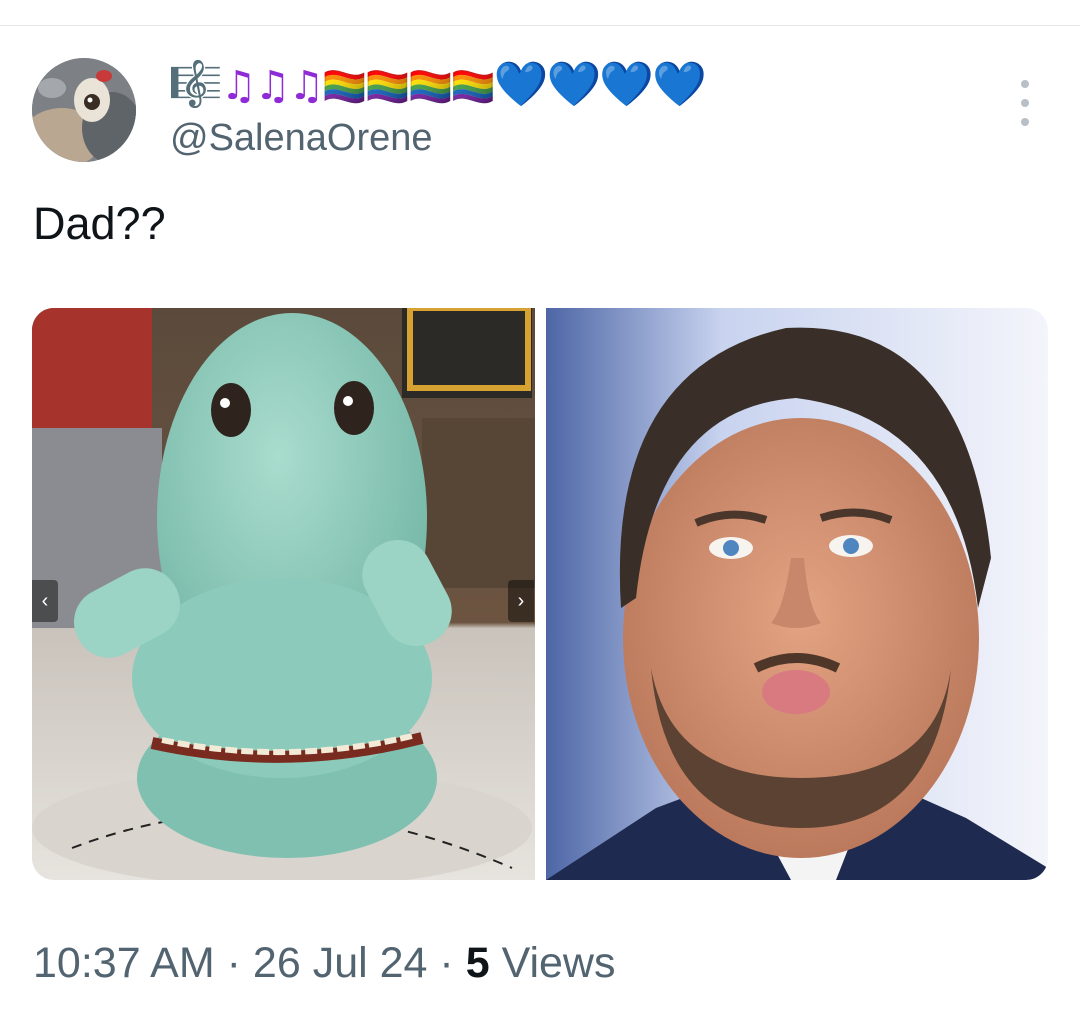  I want to click on top-divider, so click(540, 25).